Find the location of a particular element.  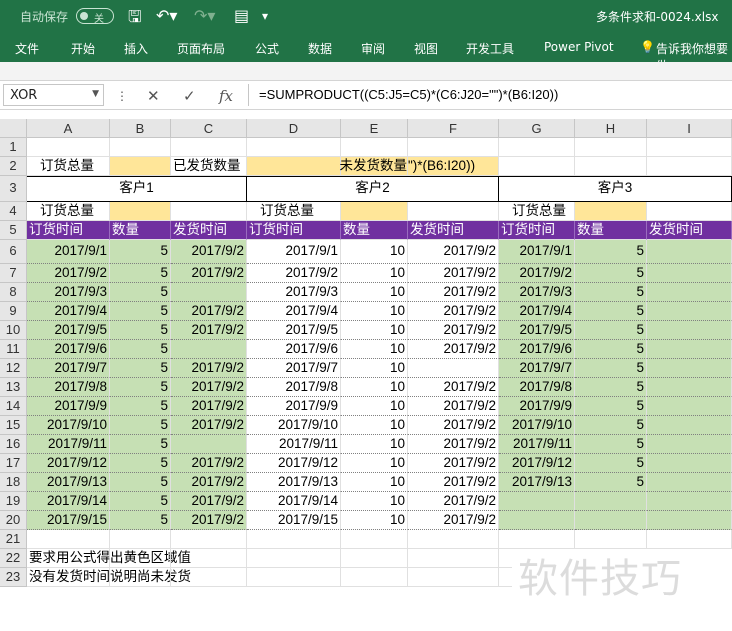

c3-order-date: 2017/9/9 is located at coordinates (537, 406).